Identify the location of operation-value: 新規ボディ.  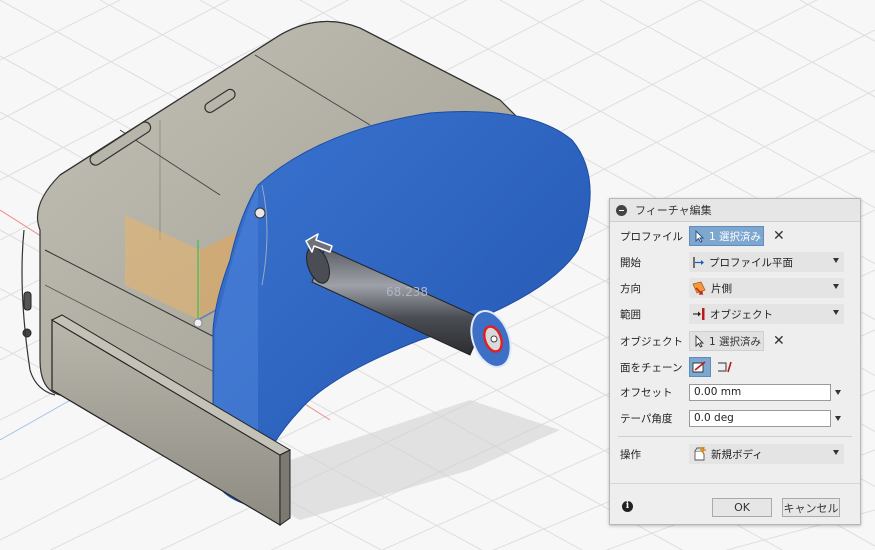
(737, 454).